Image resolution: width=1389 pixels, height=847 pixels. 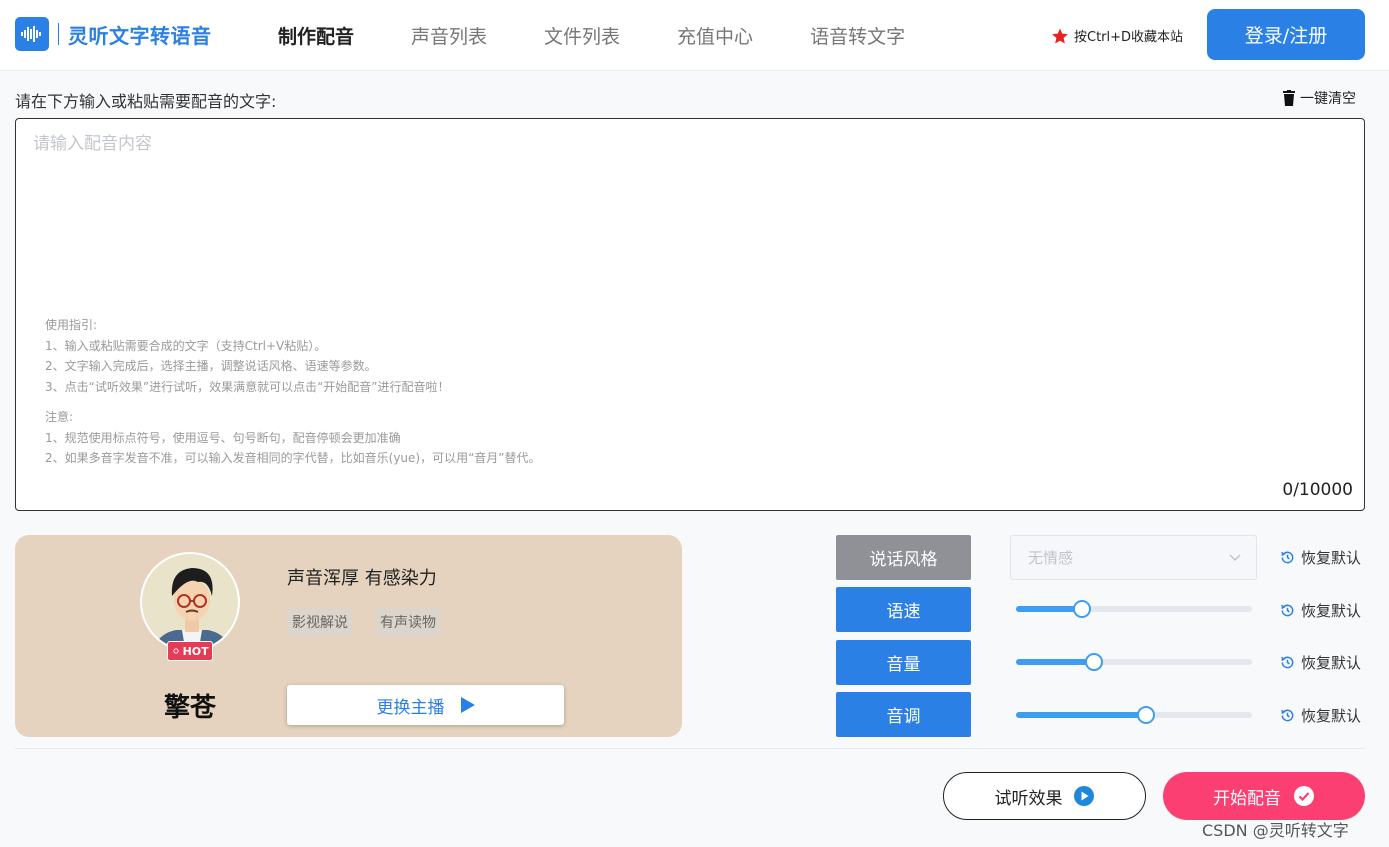 I want to click on hot-badge: ⚪ HOT, so click(x=190, y=651).